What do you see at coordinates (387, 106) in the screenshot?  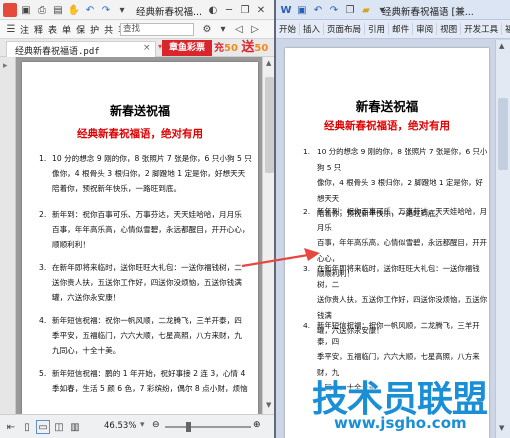 I see `page-title: 新春送祝福` at bounding box center [387, 106].